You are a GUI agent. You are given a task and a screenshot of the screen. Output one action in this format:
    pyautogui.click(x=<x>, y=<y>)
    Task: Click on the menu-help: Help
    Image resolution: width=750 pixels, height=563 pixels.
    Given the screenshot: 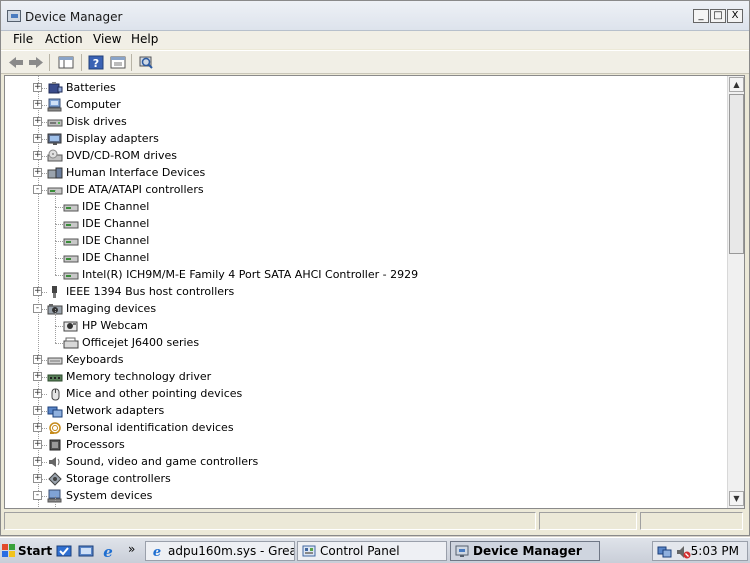 What is the action you would take?
    pyautogui.click(x=144, y=39)
    